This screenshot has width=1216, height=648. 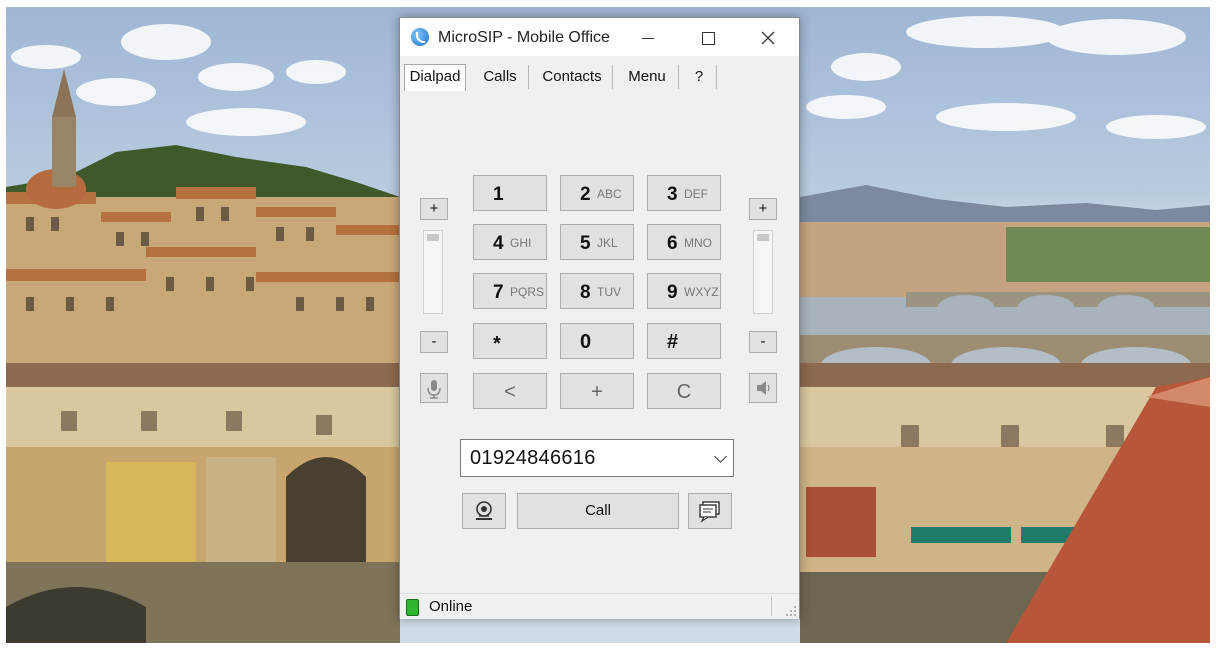 I want to click on tab-contacts: Contacts, so click(x=572, y=77).